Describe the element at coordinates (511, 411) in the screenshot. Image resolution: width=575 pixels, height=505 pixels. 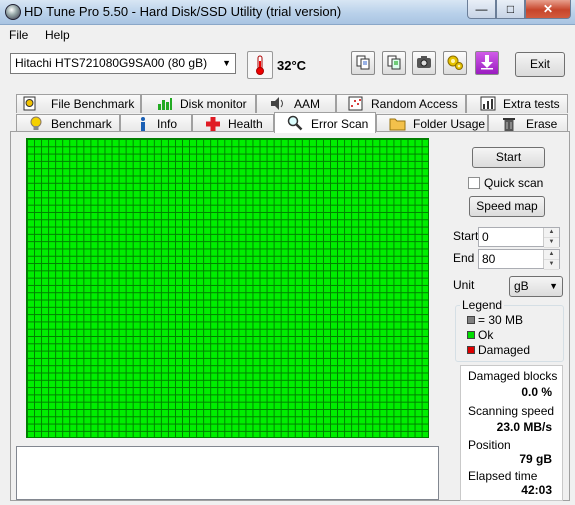
I see `scanning-speed-label: Scanning speed` at that location.